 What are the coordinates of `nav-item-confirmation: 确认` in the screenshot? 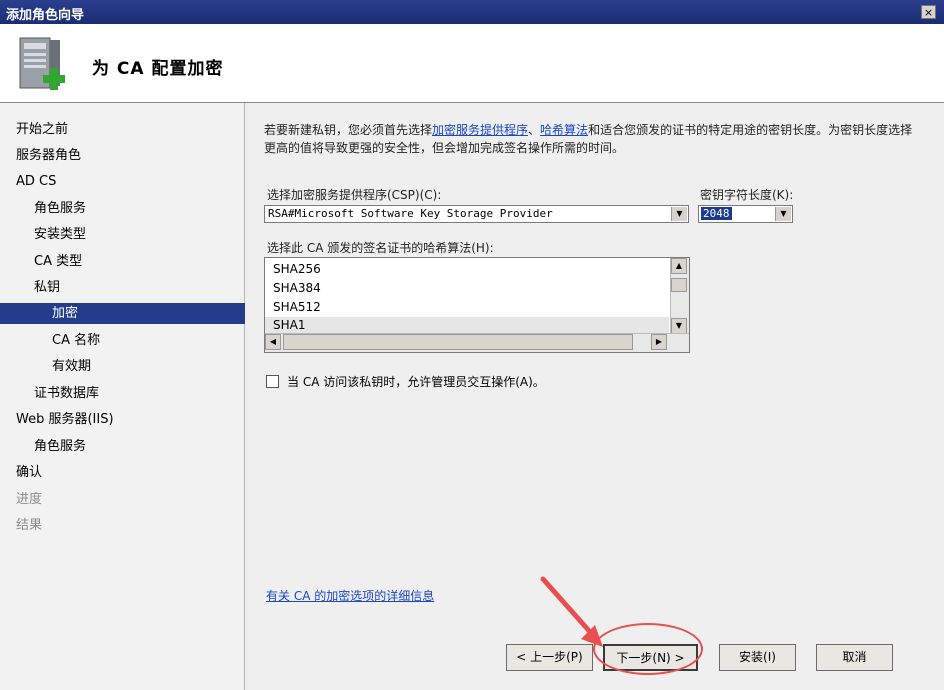 It's located at (130, 472).